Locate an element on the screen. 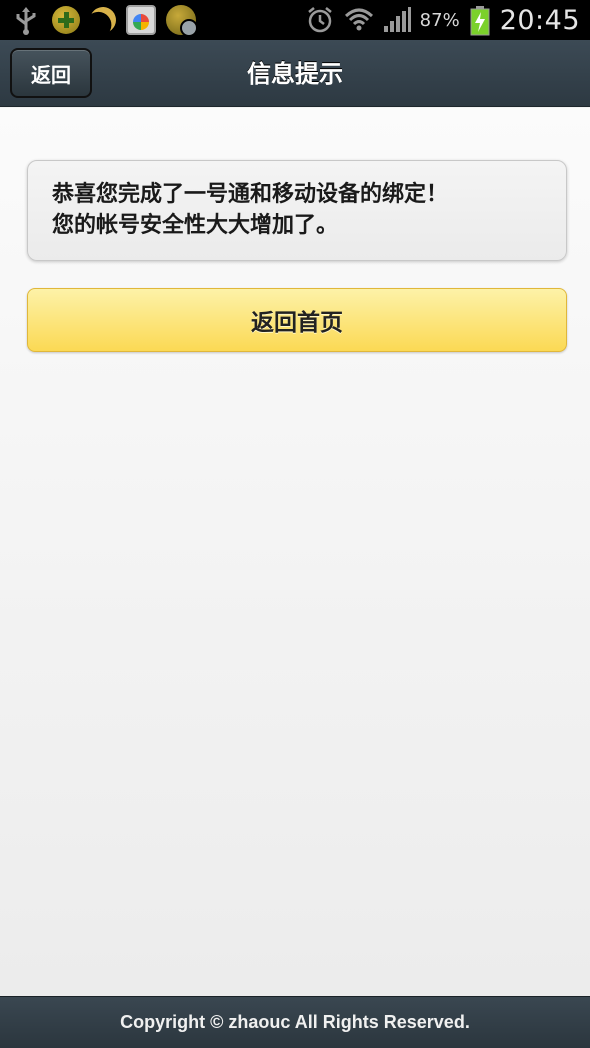 This screenshot has height=1048, width=590. usb-icon is located at coordinates (28, 20).